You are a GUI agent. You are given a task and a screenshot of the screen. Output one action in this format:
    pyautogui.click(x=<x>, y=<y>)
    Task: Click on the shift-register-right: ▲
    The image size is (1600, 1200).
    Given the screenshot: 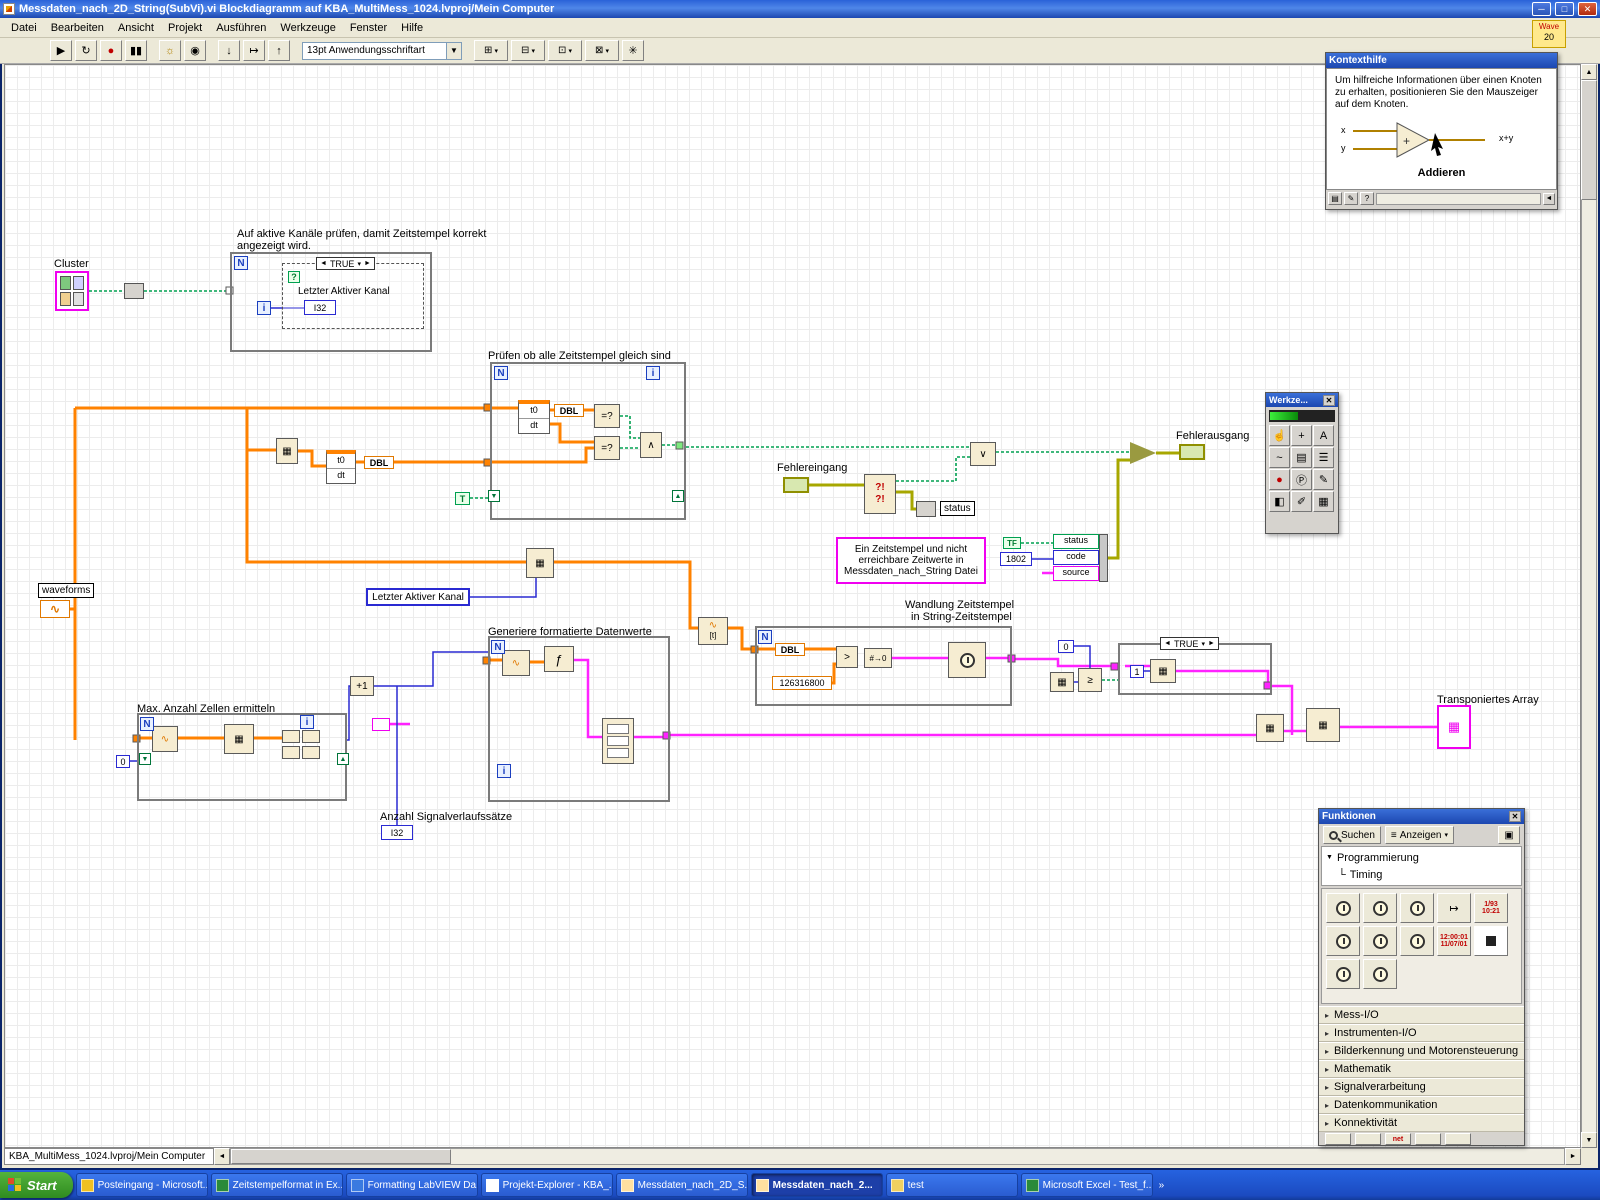 What is the action you would take?
    pyautogui.click(x=678, y=496)
    